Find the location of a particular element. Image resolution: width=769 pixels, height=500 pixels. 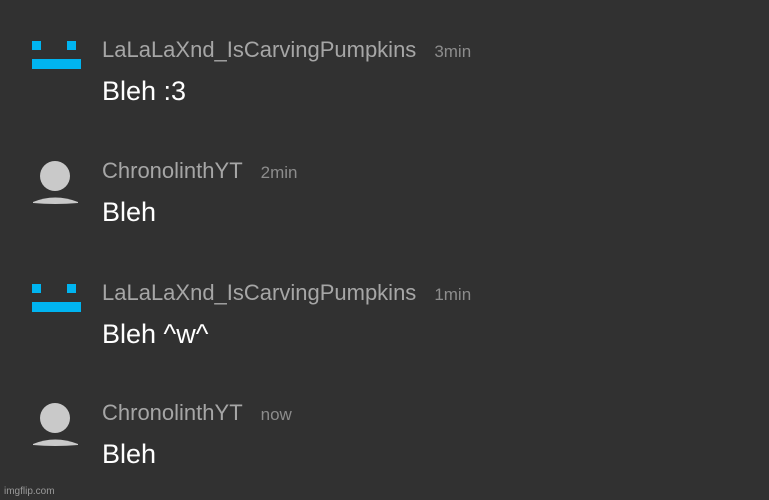

timestamp: 1min is located at coordinates (453, 294).